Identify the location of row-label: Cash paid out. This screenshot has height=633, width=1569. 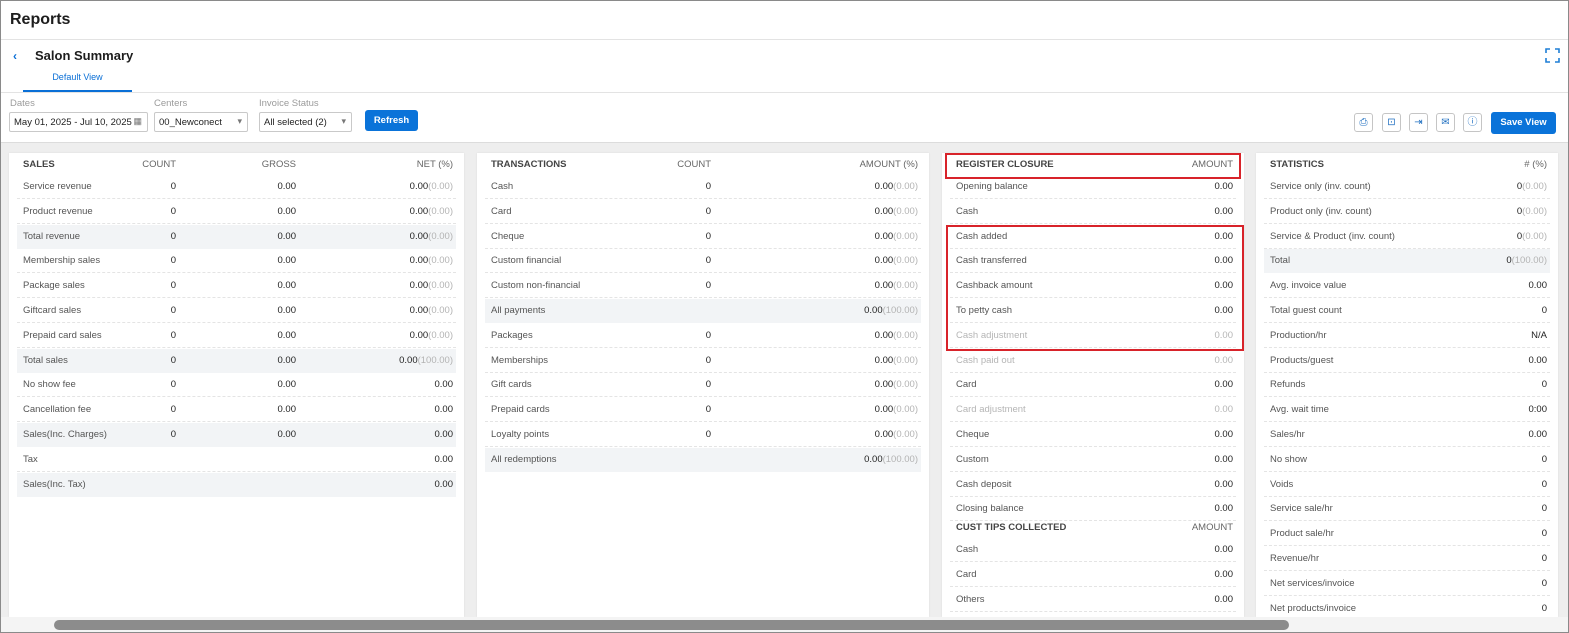
(985, 360).